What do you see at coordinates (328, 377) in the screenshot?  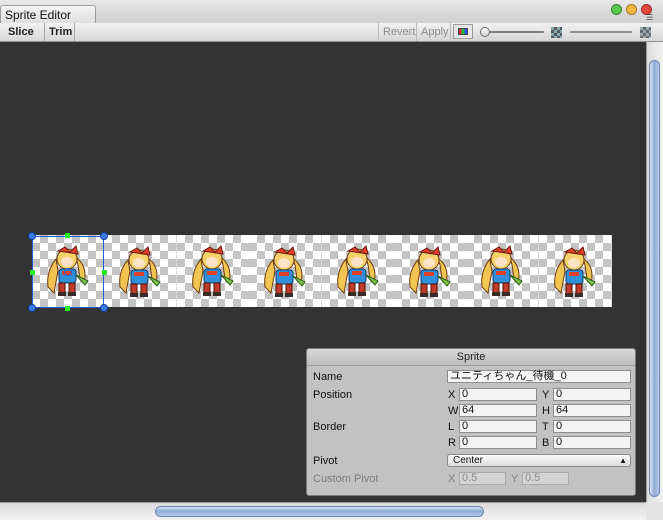 I see `name-label: Name` at bounding box center [328, 377].